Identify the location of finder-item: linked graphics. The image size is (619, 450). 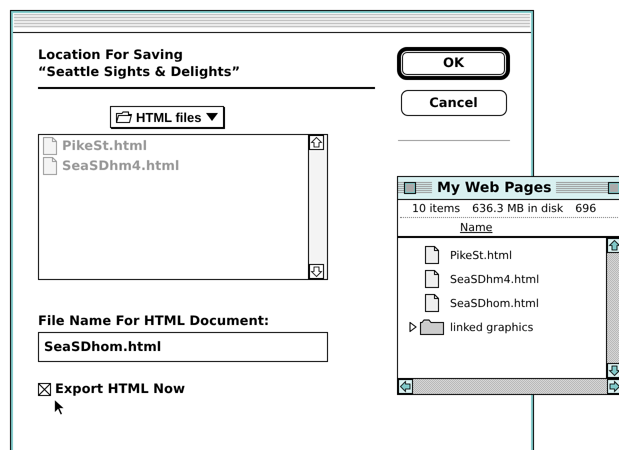
(502, 327).